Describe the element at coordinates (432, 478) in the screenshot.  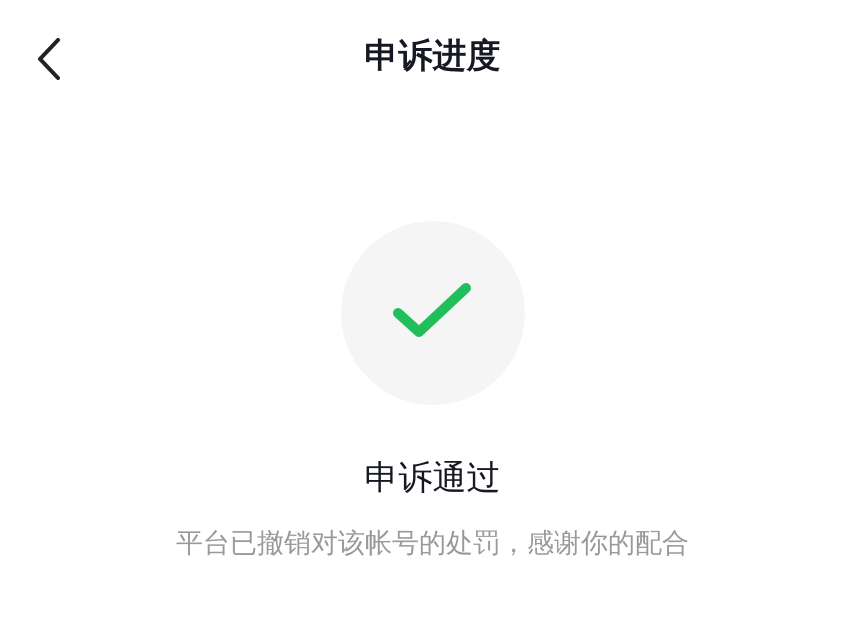
I see `result-title: 申诉通过` at that location.